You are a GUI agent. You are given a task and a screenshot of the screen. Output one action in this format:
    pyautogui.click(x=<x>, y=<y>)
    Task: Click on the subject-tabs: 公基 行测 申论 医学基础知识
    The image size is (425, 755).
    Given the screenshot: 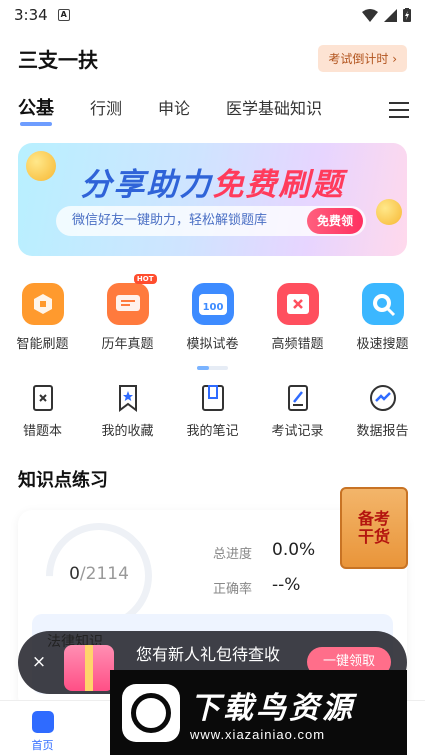 What is the action you would take?
    pyautogui.click(x=212, y=110)
    